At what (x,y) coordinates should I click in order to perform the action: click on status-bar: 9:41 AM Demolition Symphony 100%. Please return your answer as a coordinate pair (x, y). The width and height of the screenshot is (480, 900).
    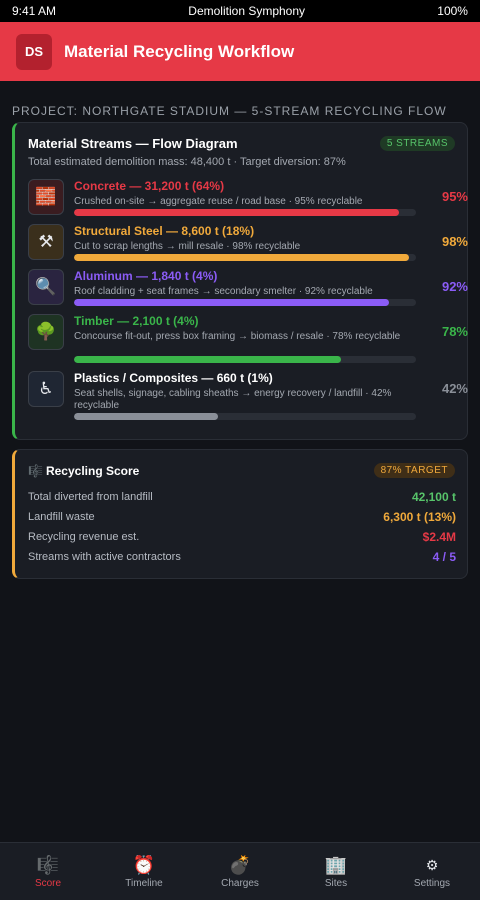
    Looking at the image, I should click on (240, 11).